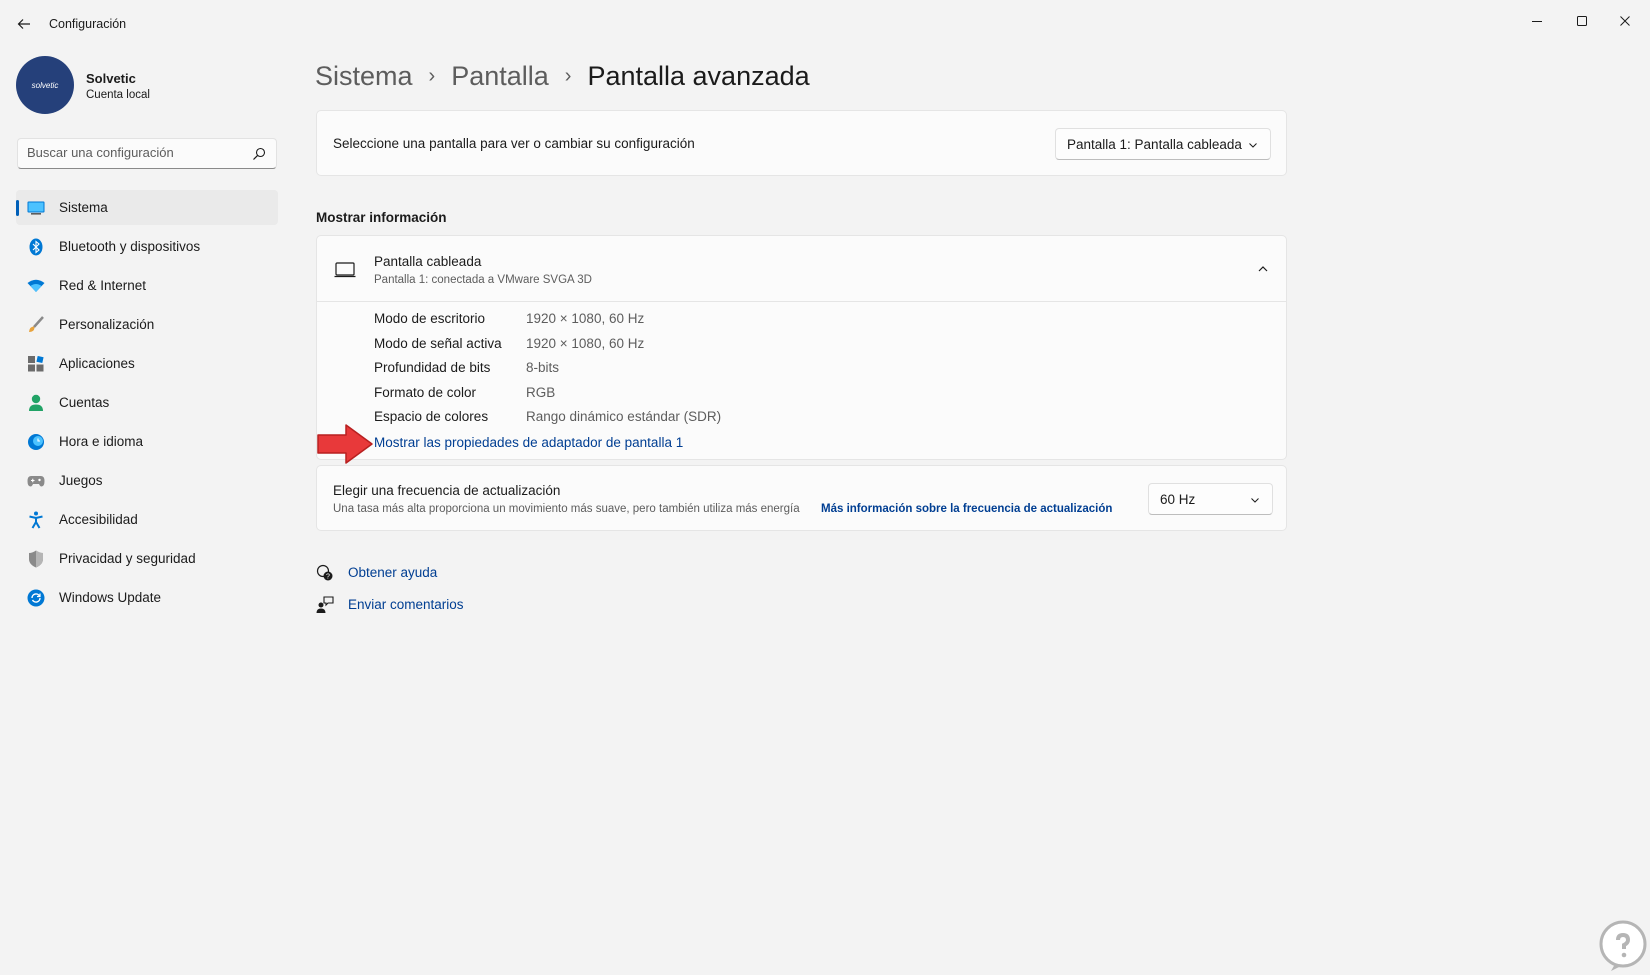  Describe the element at coordinates (118, 95) in the screenshot. I see `account-type: Cuenta local` at that location.